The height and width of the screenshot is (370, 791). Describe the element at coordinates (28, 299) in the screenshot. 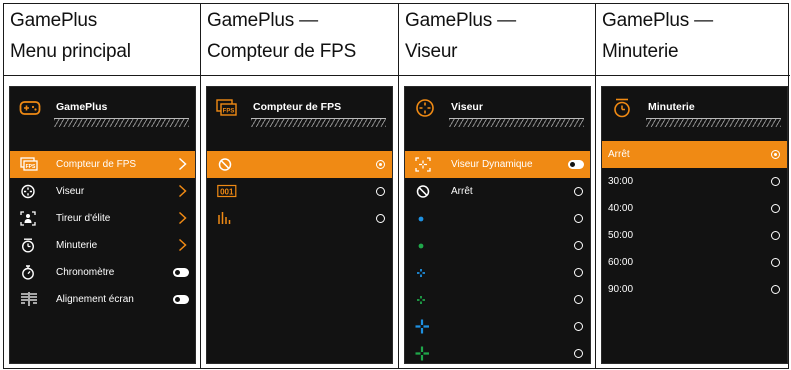

I see `display-alignment-icon` at that location.